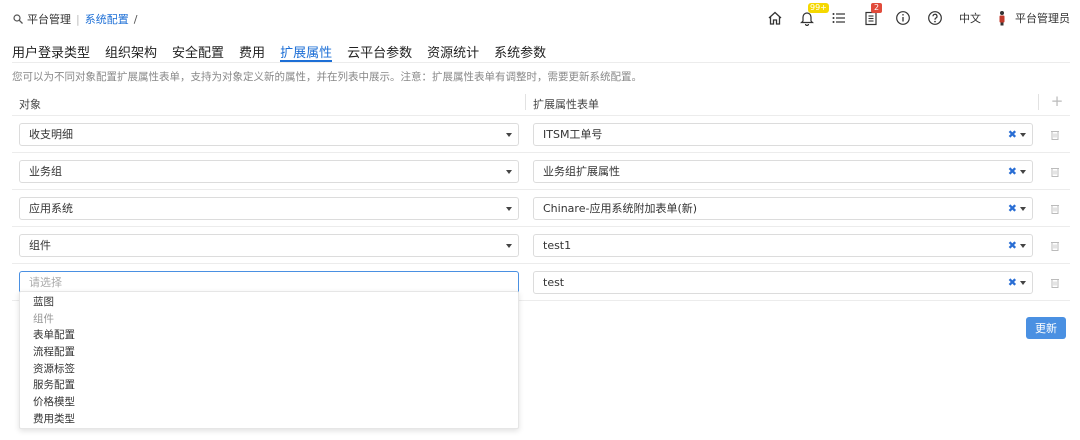  What do you see at coordinates (269, 419) in the screenshot?
I see `dropdown-option: 费用类型` at bounding box center [269, 419].